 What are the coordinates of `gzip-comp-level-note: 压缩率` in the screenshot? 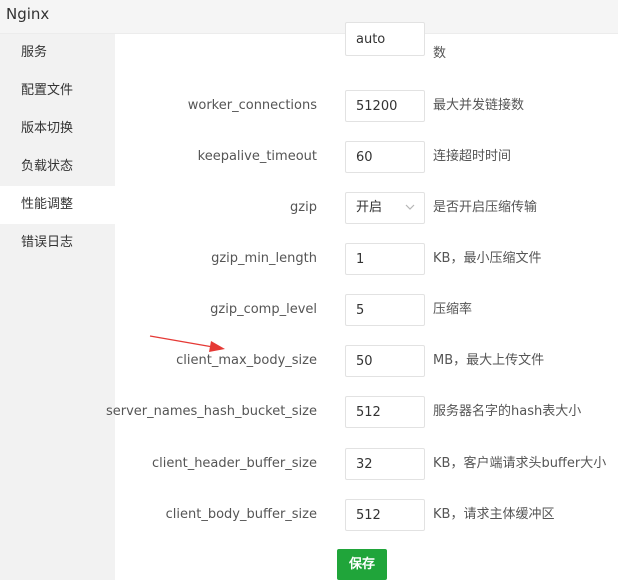 It's located at (453, 309).